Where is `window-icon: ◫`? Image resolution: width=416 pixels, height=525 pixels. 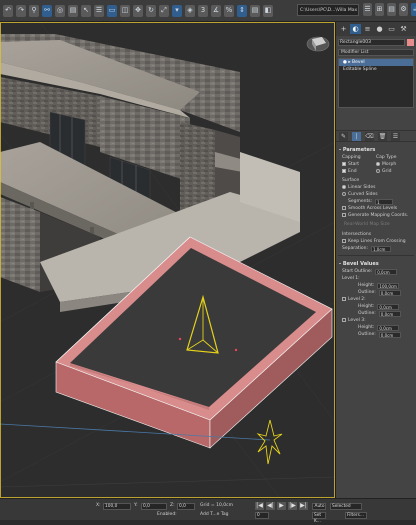 window-icon: ◫ is located at coordinates (125, 10).